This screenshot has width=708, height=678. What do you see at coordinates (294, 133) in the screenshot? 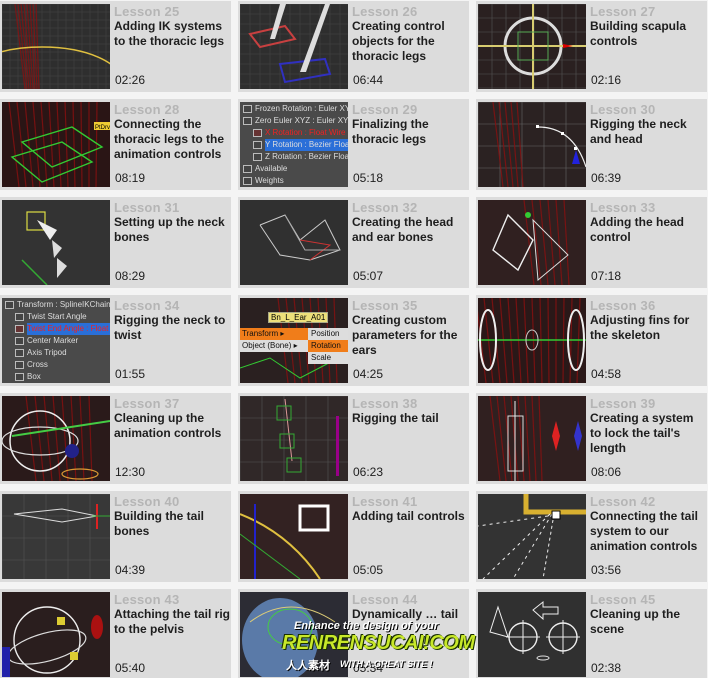
I see `controller-list-item: X Rotation : Float Wire` at bounding box center [294, 133].